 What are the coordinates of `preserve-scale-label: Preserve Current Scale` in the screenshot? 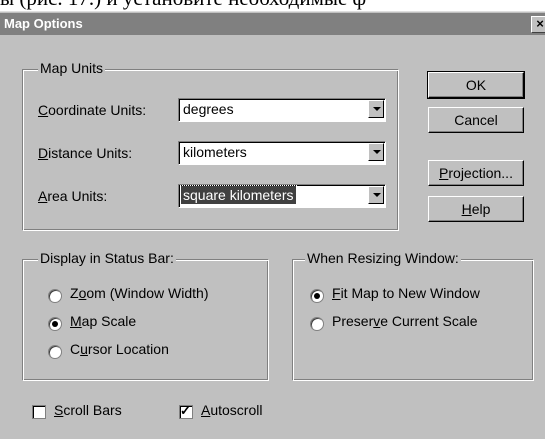 It's located at (405, 321).